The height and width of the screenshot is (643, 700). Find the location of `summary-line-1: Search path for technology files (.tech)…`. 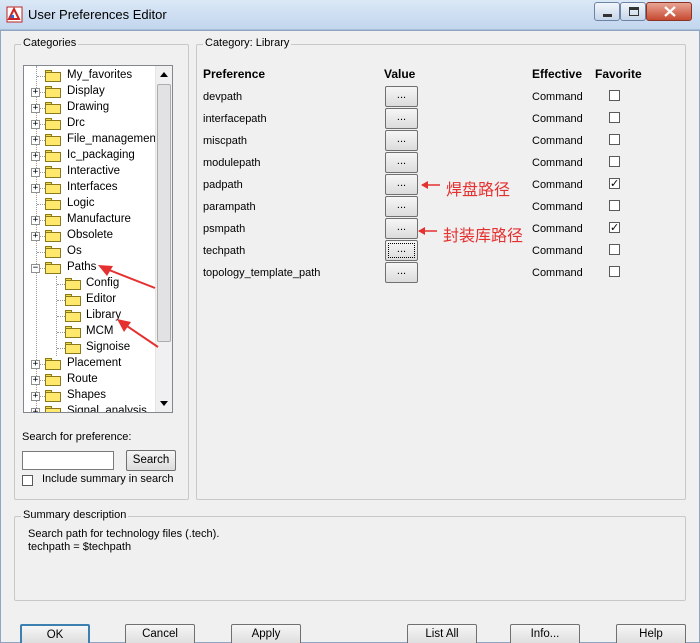

summary-line-1: Search path for technology files (.tech)… is located at coordinates (124, 534).